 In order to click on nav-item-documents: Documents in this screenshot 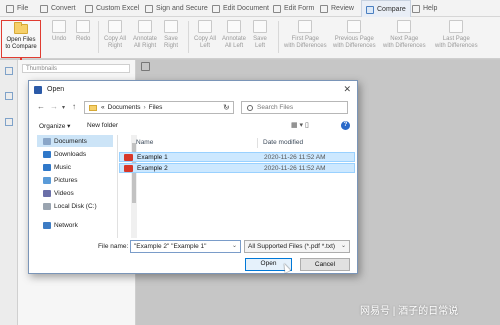, I will do `click(75, 141)`.